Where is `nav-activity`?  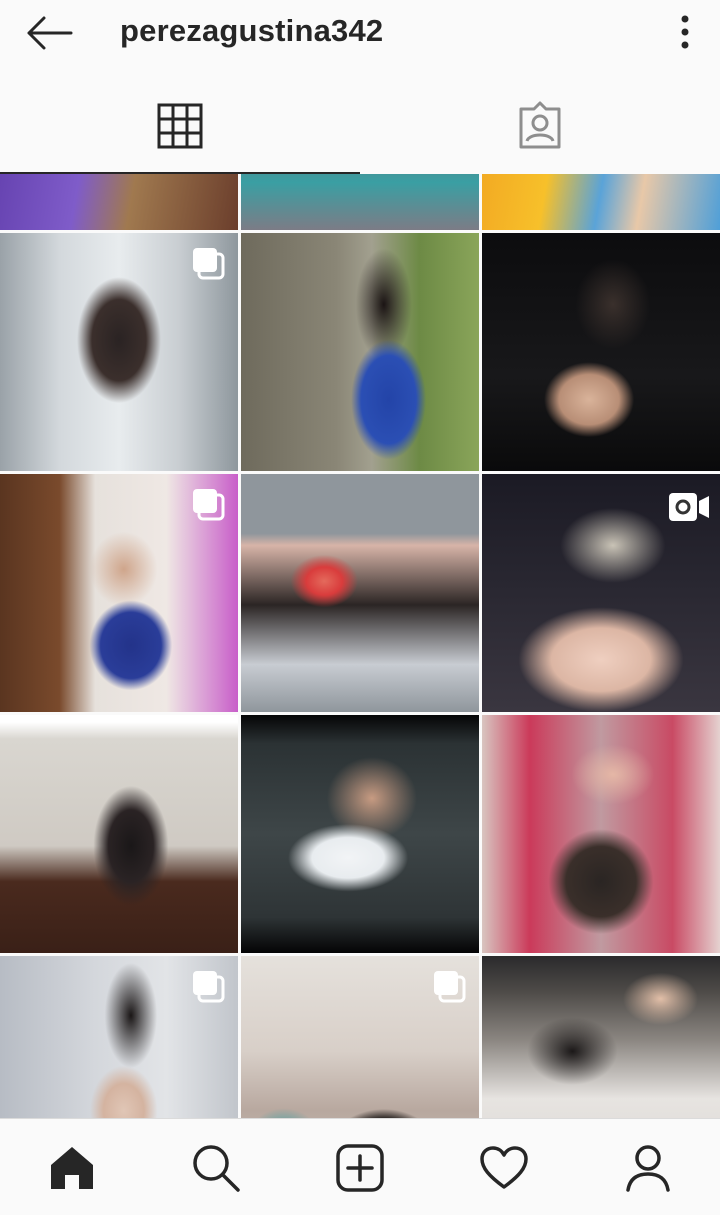 nav-activity is located at coordinates (504, 1167).